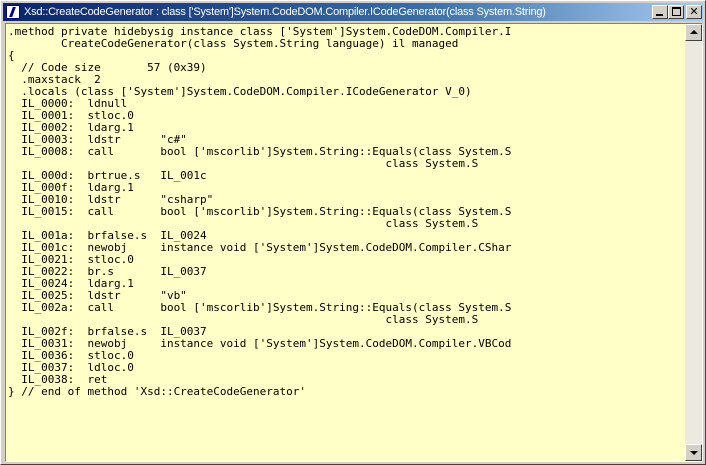 This screenshot has width=706, height=465. I want to click on scroll-down-arrow-icon, so click(694, 453).